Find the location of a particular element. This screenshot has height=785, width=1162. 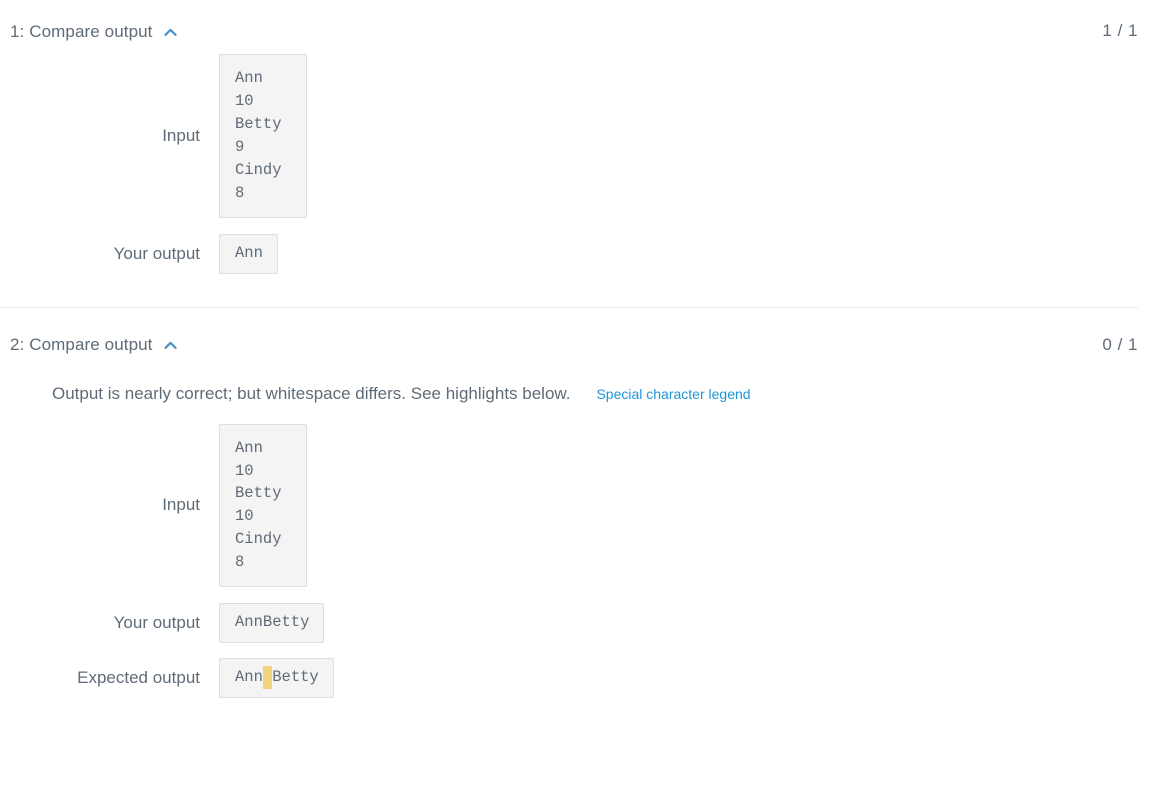

expected-output-text-before: Ann is located at coordinates (249, 677).